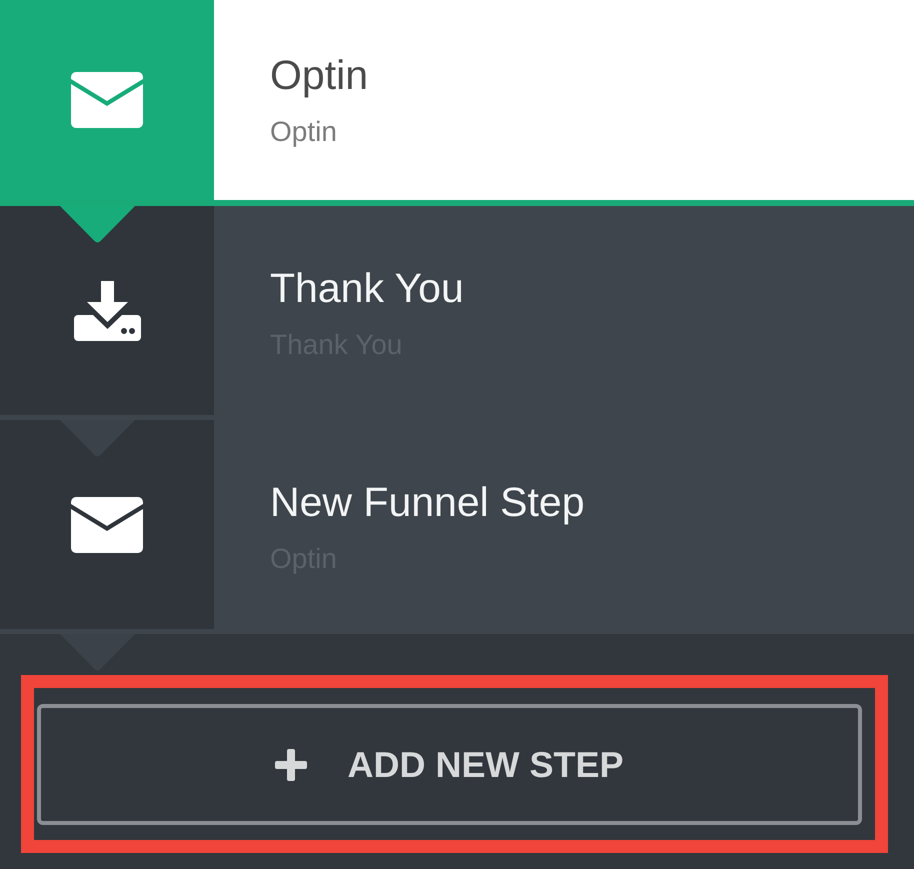 The height and width of the screenshot is (869, 914). I want to click on step-type-label: Optin, so click(304, 132).